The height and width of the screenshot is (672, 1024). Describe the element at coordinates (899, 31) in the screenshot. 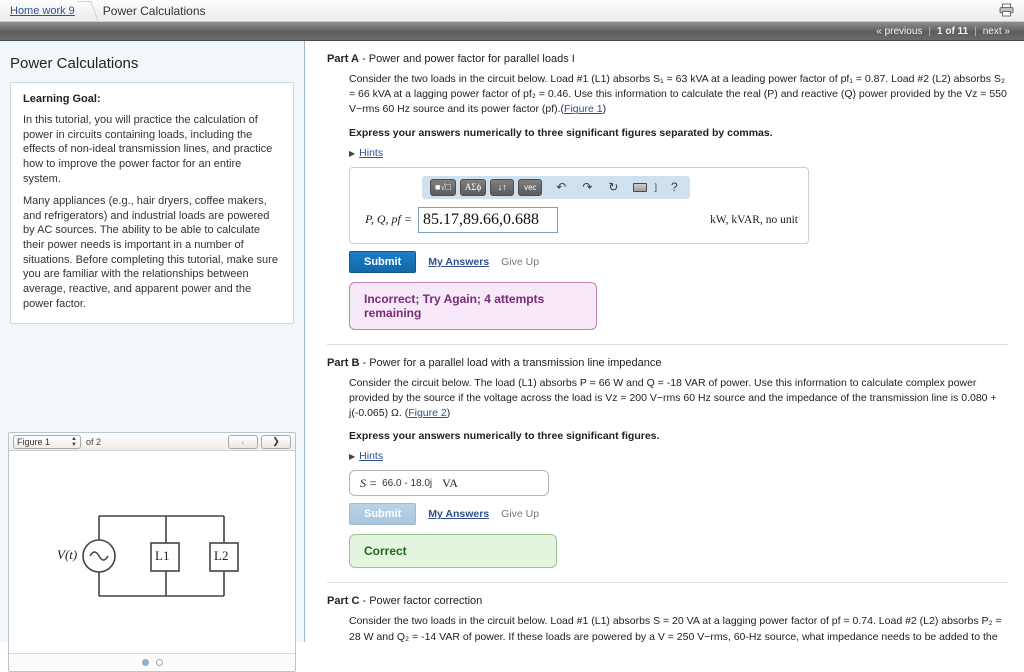

I see `previous-page-link: « previous` at that location.